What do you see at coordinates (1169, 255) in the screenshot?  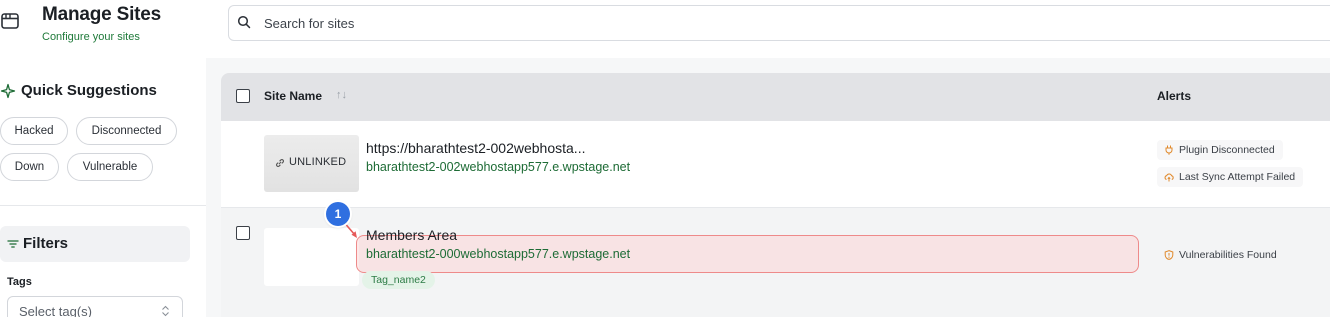 I see `shield-alert-icon` at bounding box center [1169, 255].